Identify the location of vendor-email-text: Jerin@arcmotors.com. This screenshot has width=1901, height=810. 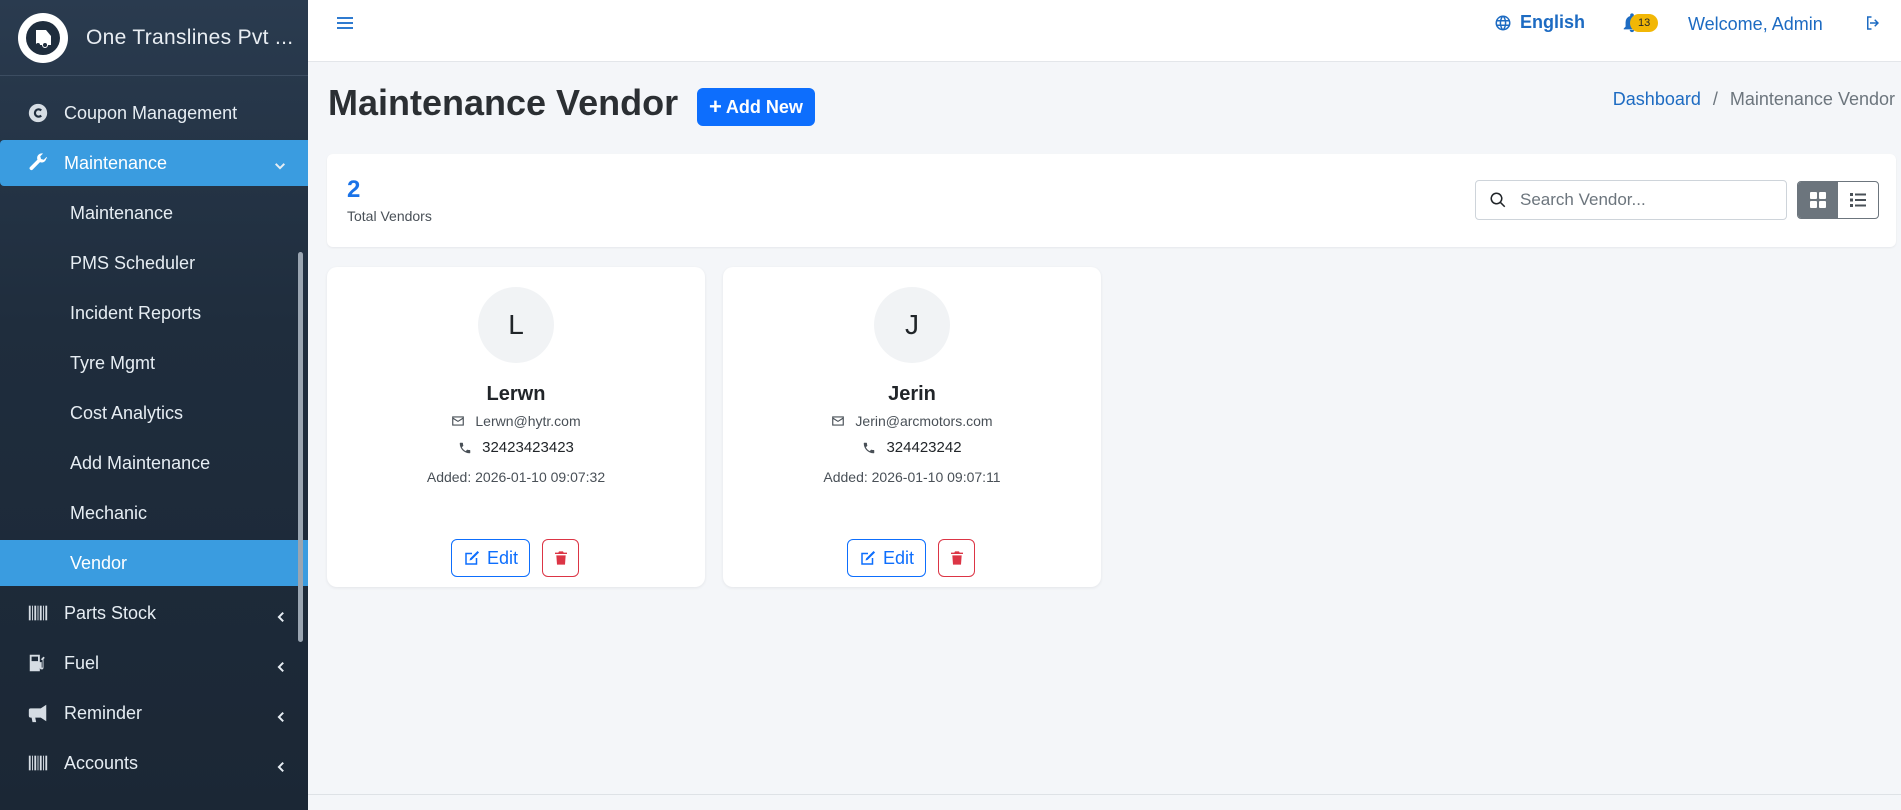
(924, 421).